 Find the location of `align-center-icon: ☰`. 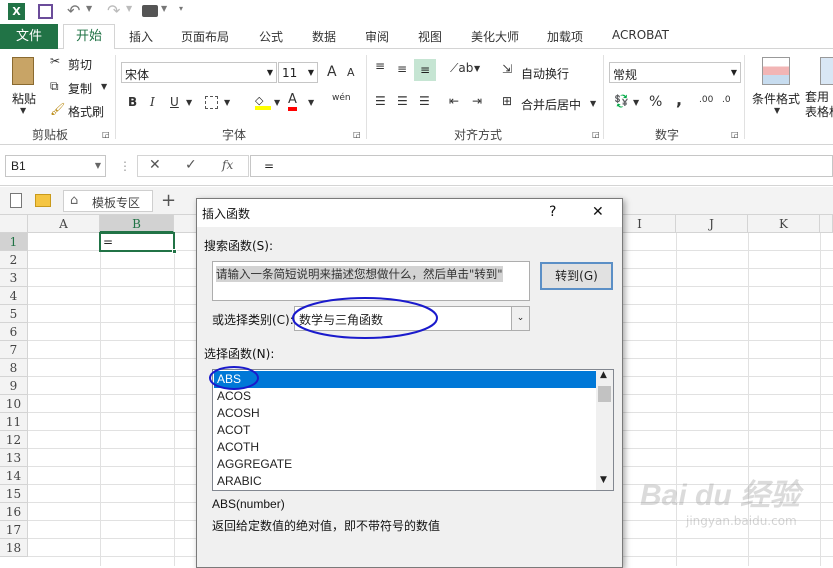

align-center-icon: ☰ is located at coordinates (402, 101).